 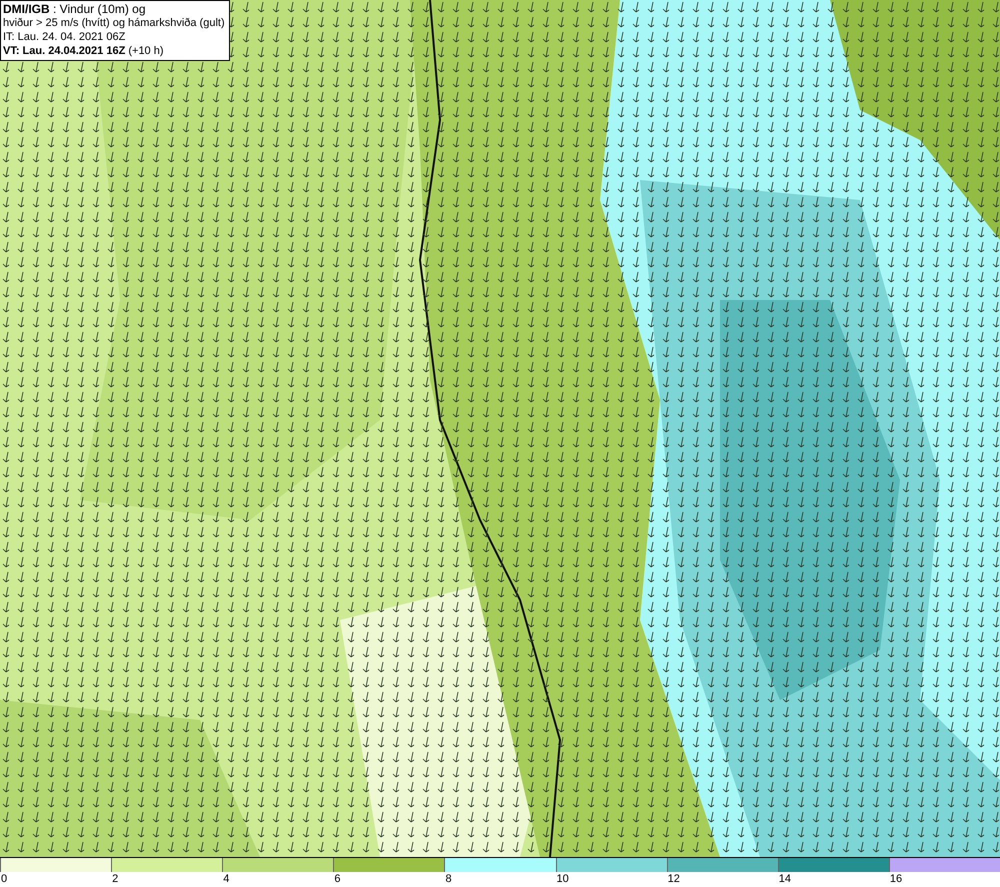 I want to click on legend-label: 0, so click(x=4, y=879).